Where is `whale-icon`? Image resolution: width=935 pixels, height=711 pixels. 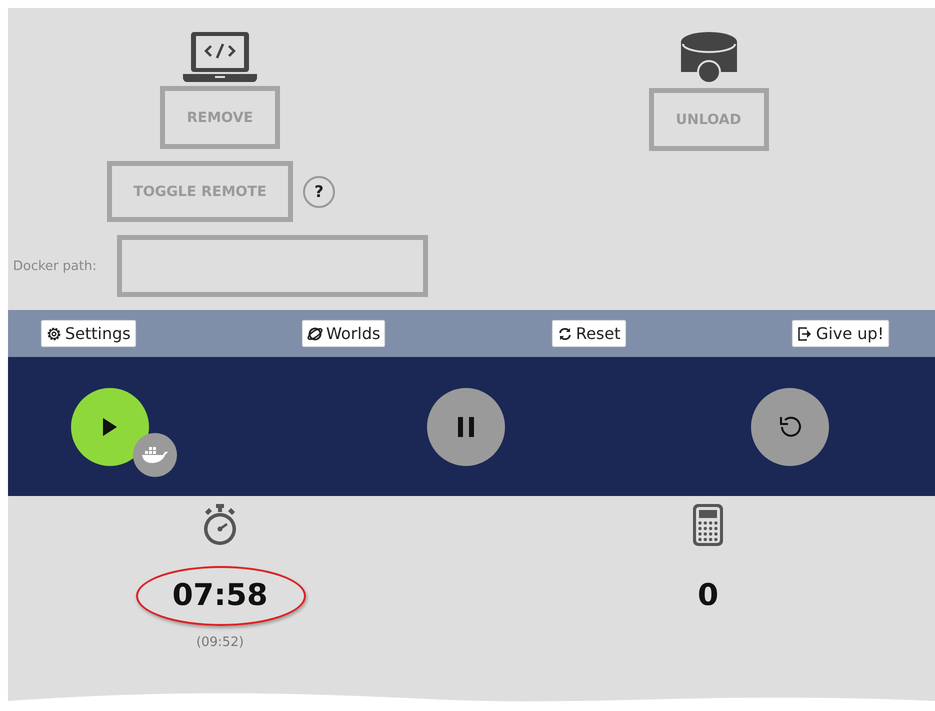
whale-icon is located at coordinates (155, 455).